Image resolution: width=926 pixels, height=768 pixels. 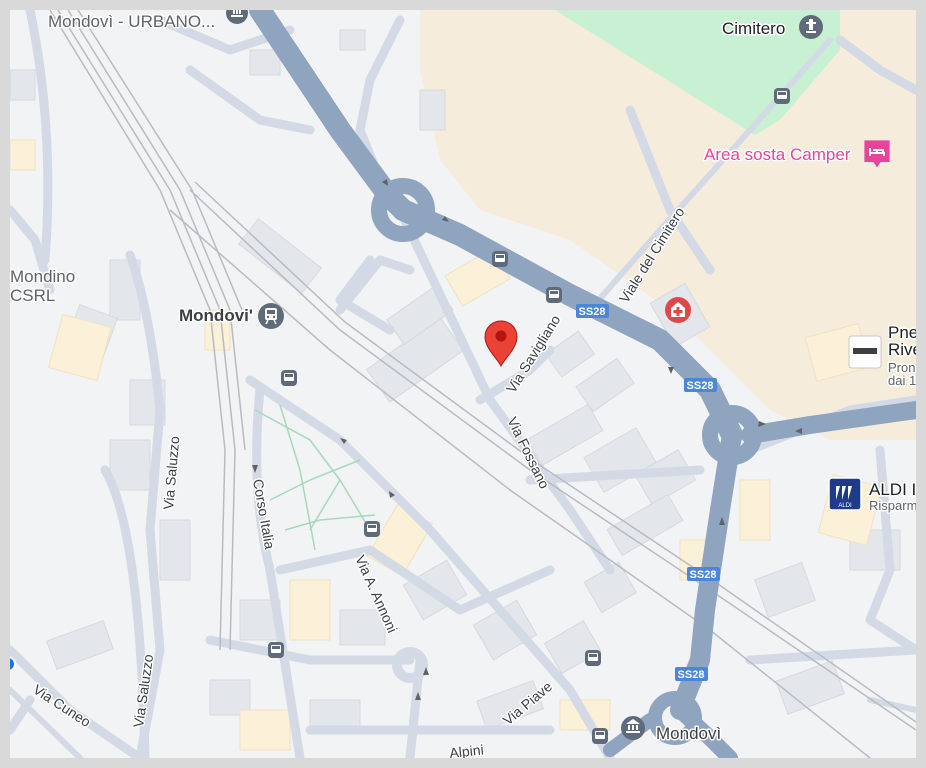 What do you see at coordinates (501, 344) in the screenshot?
I see `map-pin-icon` at bounding box center [501, 344].